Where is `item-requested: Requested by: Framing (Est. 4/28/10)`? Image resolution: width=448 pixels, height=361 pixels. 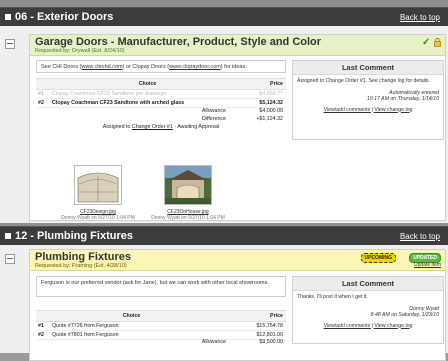
item-requested: Requested by: Framing (Est. 4/28/10) is located at coordinates (81, 266).